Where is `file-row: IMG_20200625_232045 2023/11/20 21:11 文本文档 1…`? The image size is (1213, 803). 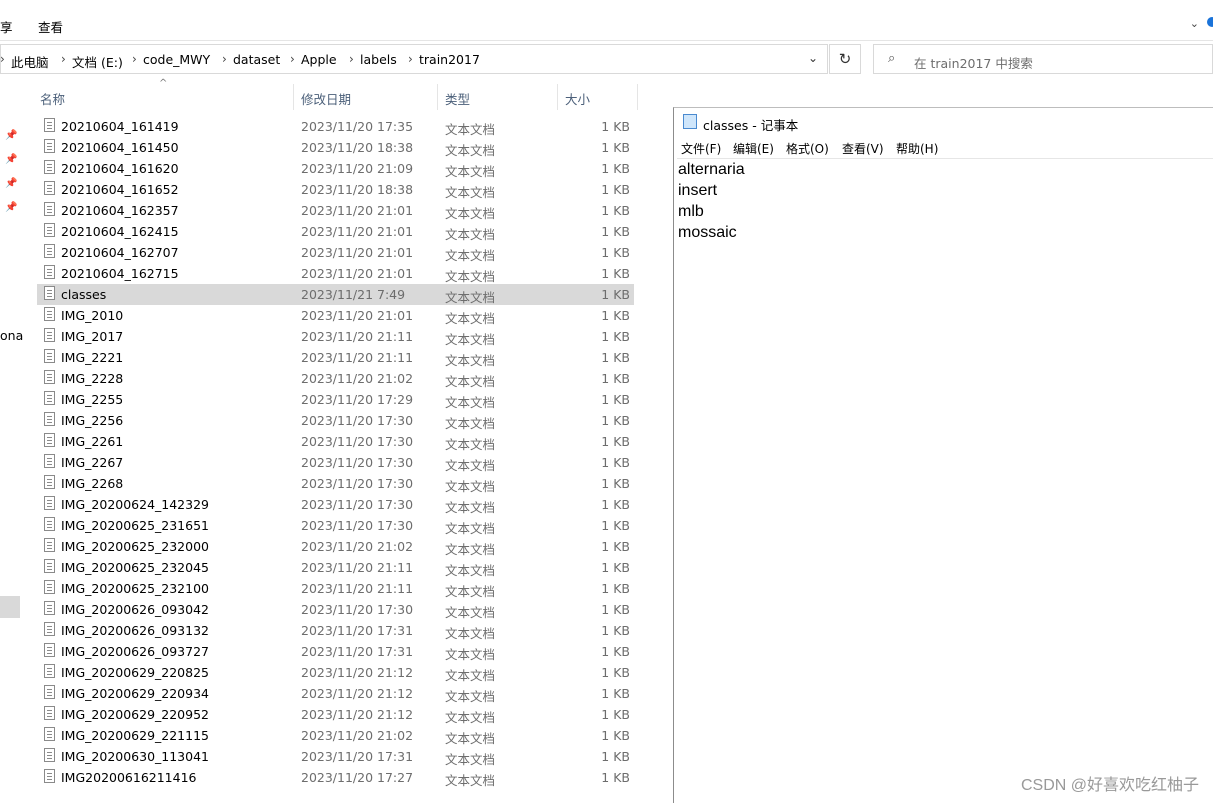 file-row: IMG_20200625_232045 2023/11/20 21:11 文本文档 1… is located at coordinates (335, 567).